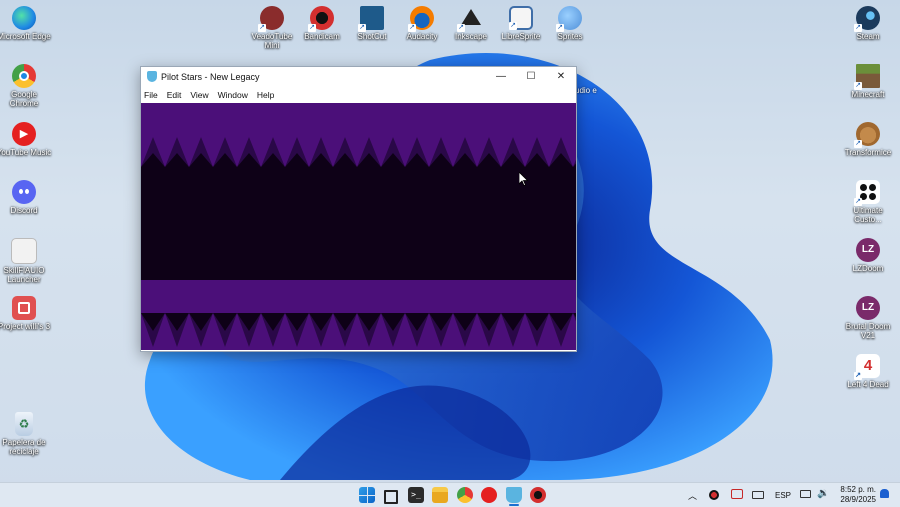 The height and width of the screenshot is (507, 900). What do you see at coordinates (271, 19) in the screenshot?
I see `veadotube-icon: ↗` at bounding box center [271, 19].